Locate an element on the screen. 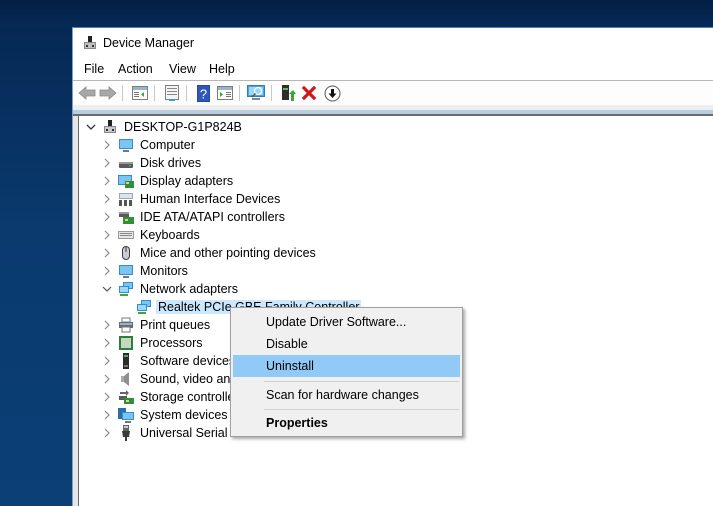  menu-action: Action is located at coordinates (135, 69).